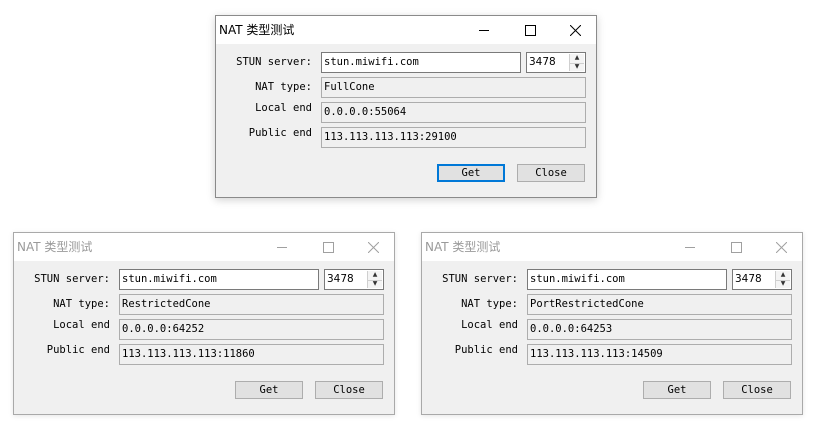 The height and width of the screenshot is (428, 816). What do you see at coordinates (453, 137) in the screenshot?
I see `public-end-field: 113.113.113.113:29100` at bounding box center [453, 137].